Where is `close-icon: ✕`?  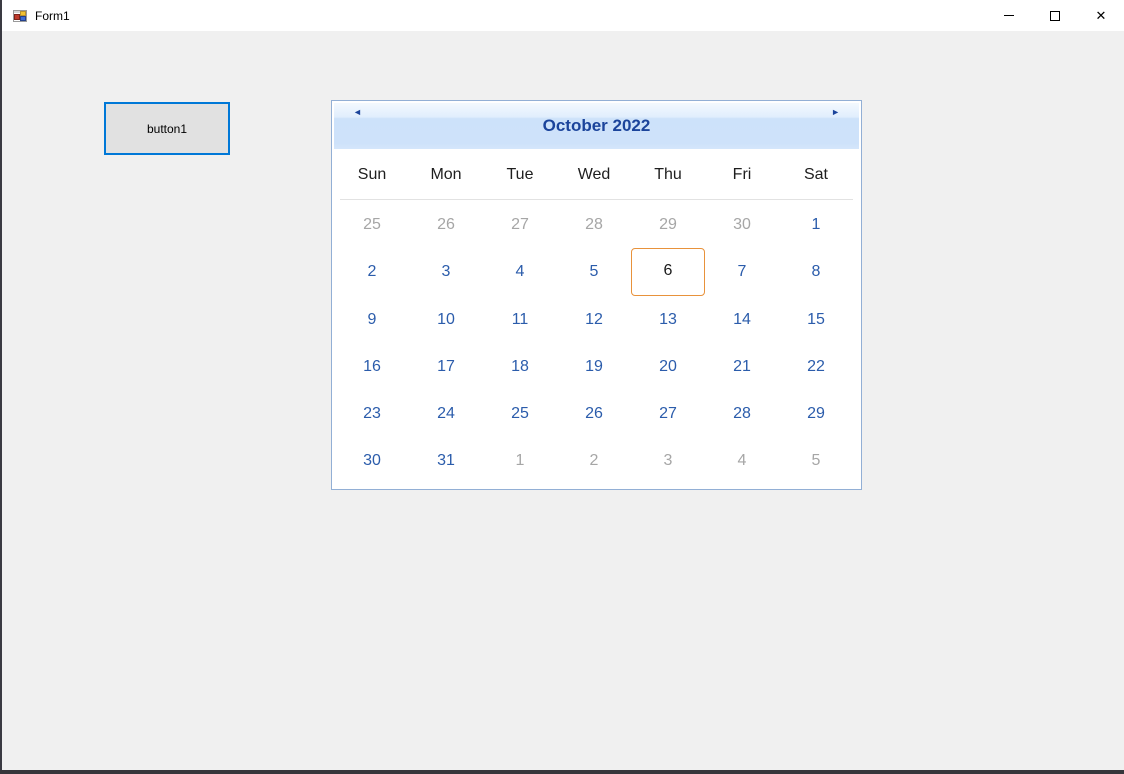 close-icon: ✕ is located at coordinates (1101, 15).